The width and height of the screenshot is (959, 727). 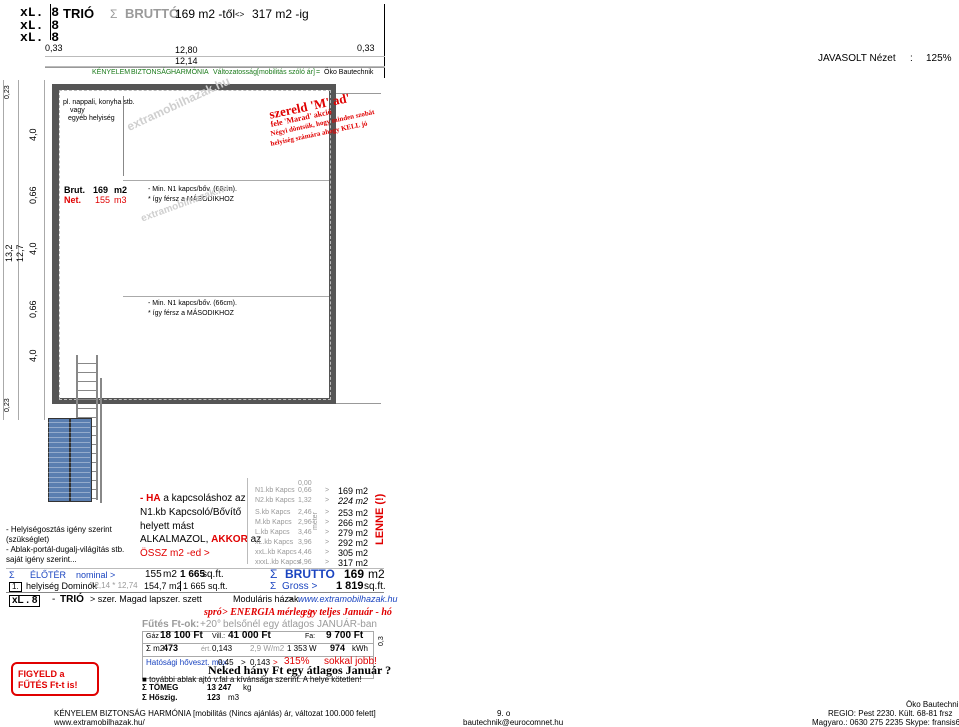 I want to click on size-row-4-arrow: >, so click(x=327, y=522).